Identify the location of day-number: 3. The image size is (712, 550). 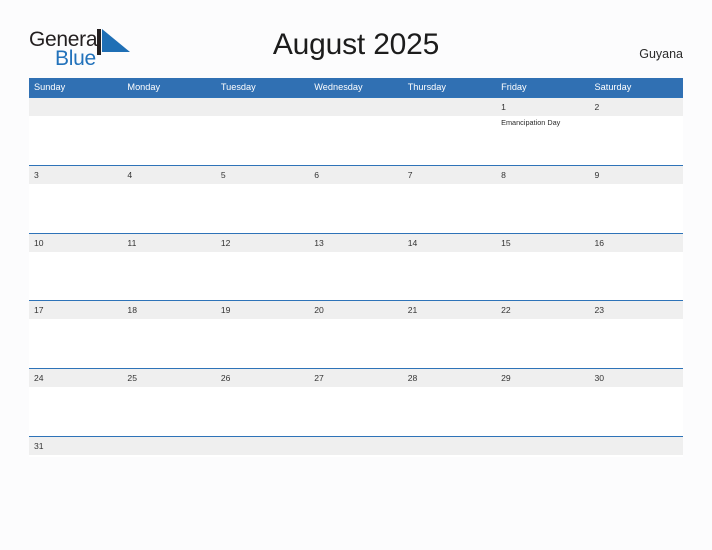
(75, 175).